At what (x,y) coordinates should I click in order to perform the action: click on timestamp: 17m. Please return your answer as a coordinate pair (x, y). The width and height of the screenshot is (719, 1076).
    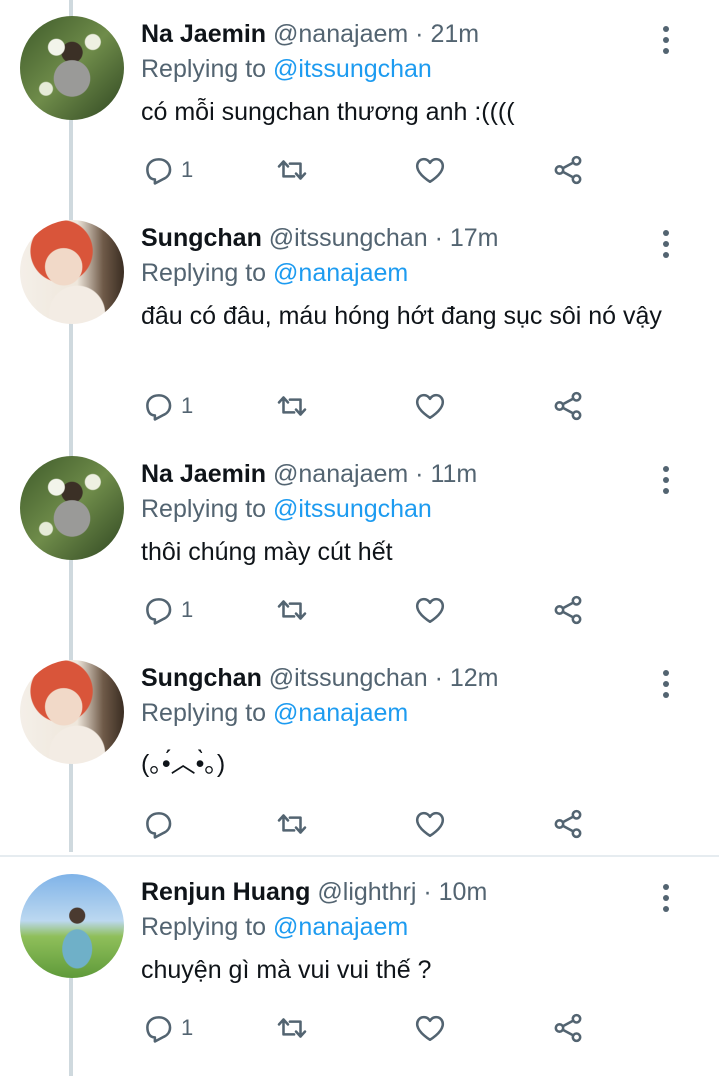
    Looking at the image, I should click on (474, 238).